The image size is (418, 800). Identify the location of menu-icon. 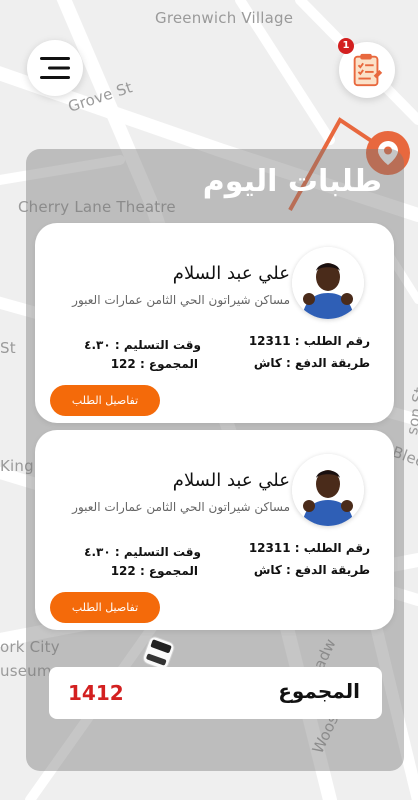
(55, 68).